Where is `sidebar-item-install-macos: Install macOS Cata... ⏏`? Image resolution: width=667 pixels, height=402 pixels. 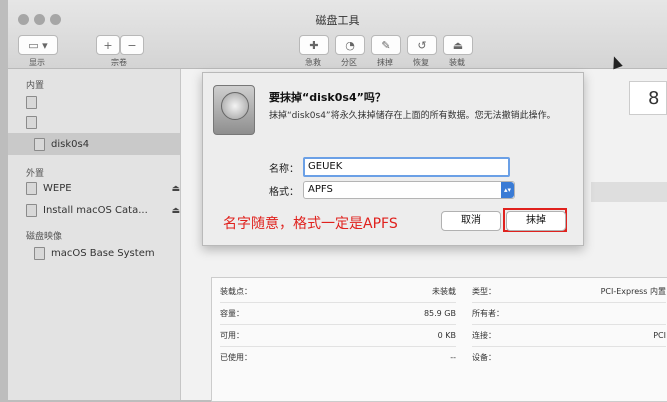 sidebar-item-install-macos: Install macOS Cata... ⏏ is located at coordinates (103, 210).